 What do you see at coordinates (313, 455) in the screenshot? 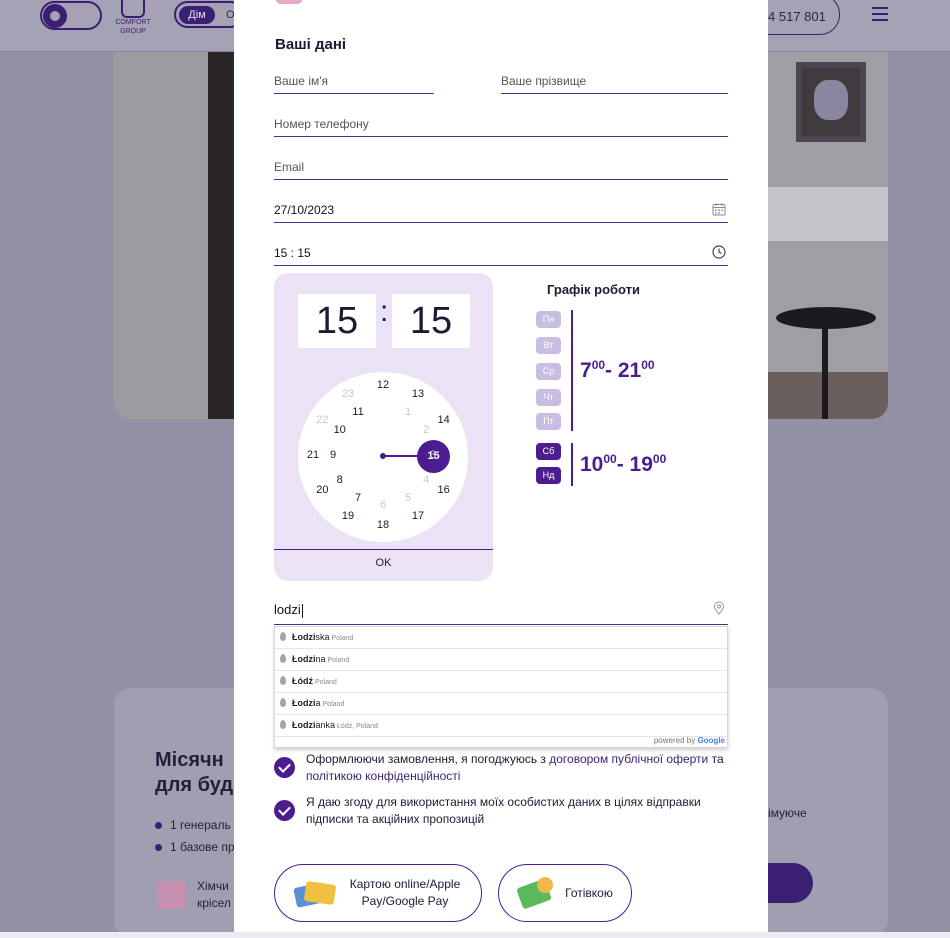
I see `clock-number: 21` at bounding box center [313, 455].